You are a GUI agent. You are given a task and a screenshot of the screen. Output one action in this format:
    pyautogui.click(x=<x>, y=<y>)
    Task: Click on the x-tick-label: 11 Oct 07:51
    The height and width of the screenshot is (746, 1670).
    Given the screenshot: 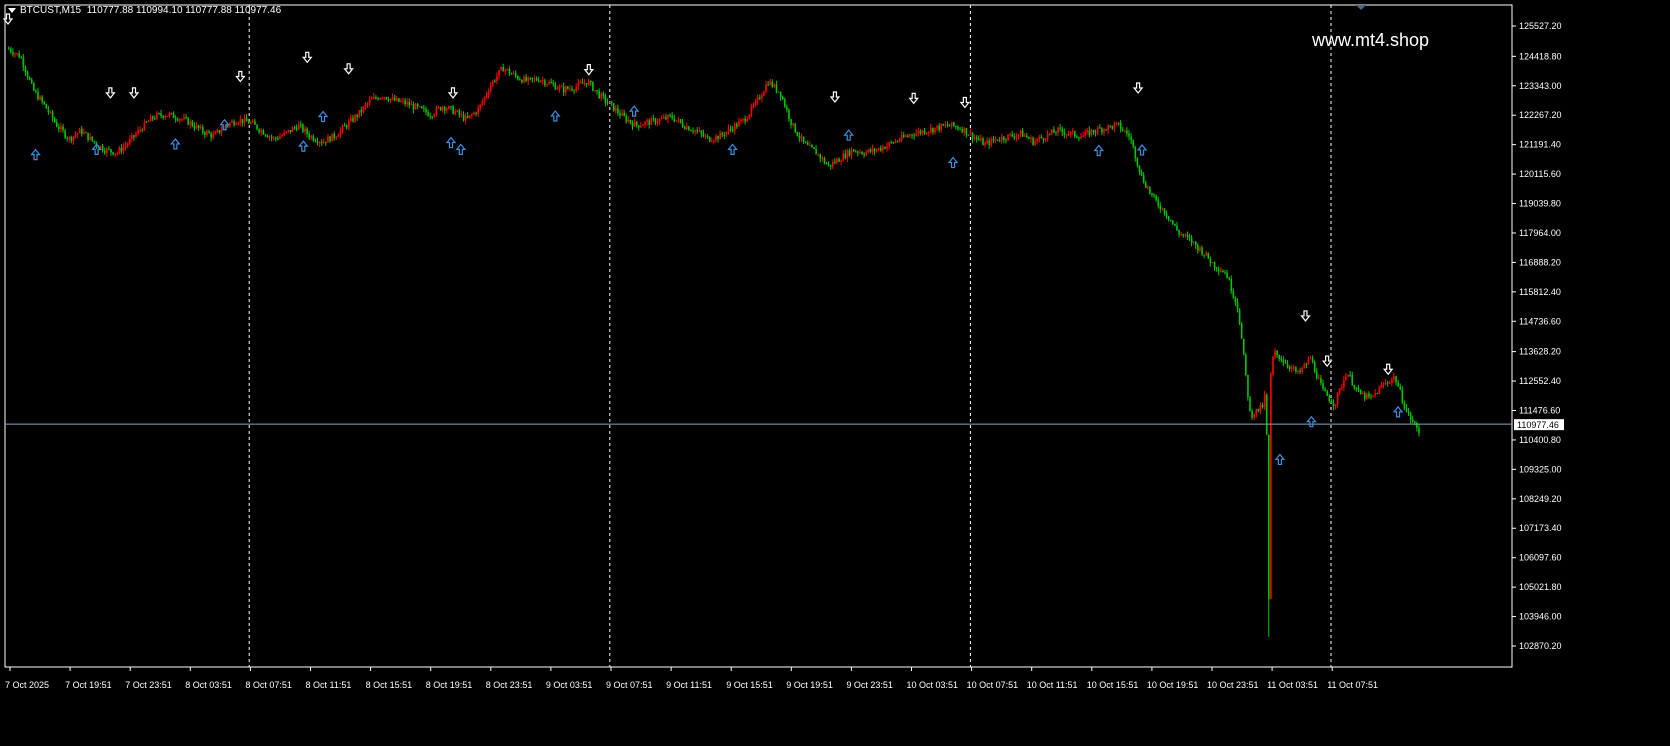 What is the action you would take?
    pyautogui.click(x=1352, y=685)
    